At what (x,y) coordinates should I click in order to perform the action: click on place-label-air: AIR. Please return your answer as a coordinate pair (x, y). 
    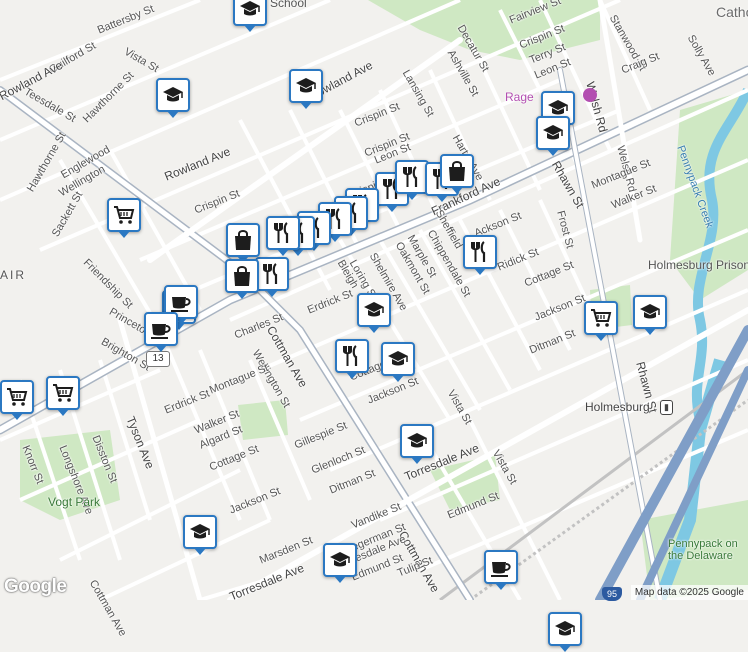
    Looking at the image, I should click on (13, 275).